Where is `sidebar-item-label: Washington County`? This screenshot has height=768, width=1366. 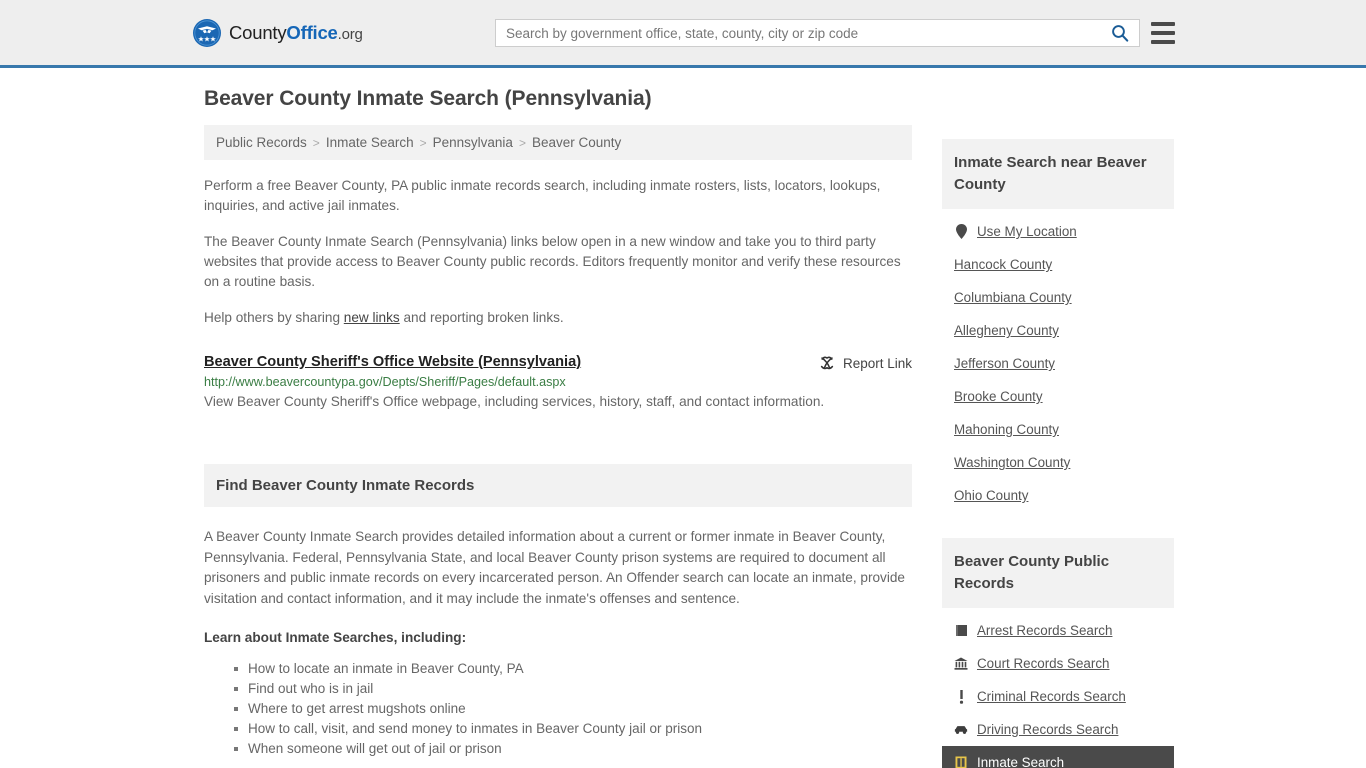
sidebar-item-label: Washington County is located at coordinates (1012, 462).